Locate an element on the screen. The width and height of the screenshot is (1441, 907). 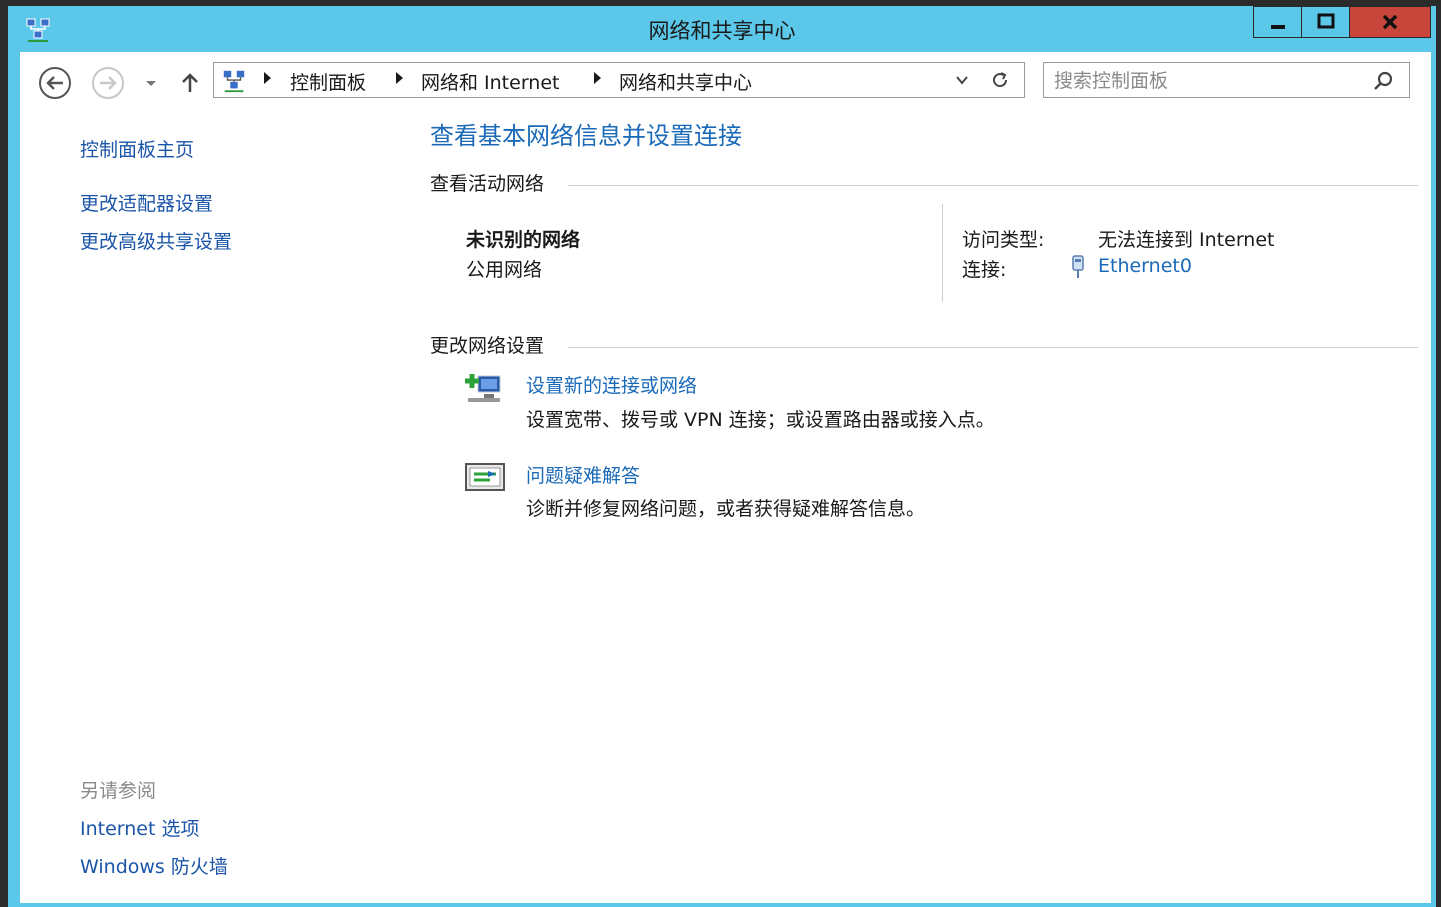
setup-new-connection-link: 设置新的连接或网络 is located at coordinates (611, 384).